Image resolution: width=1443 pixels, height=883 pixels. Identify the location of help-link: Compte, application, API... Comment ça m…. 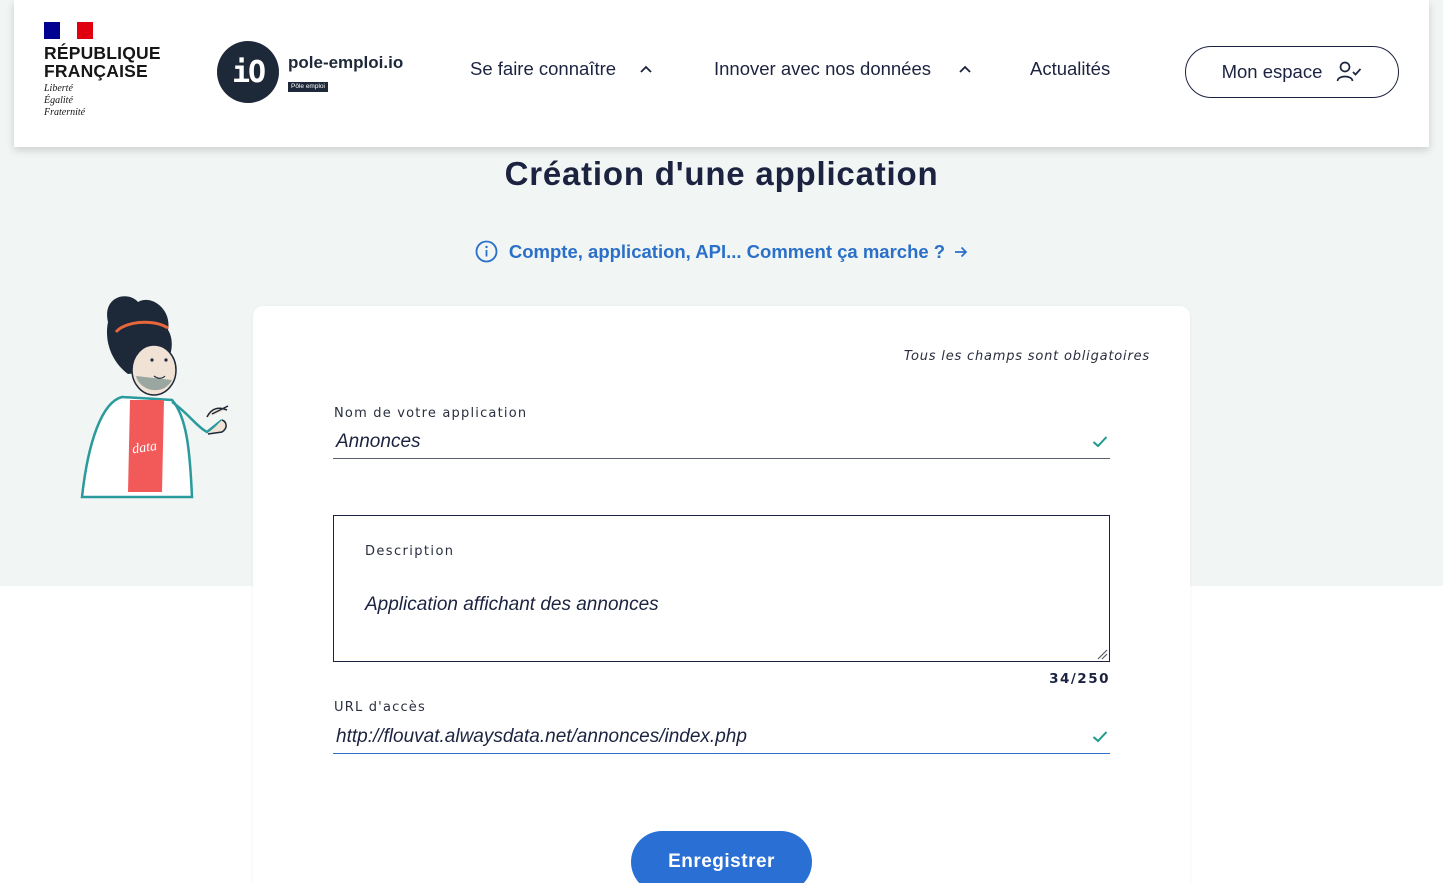
(721, 251).